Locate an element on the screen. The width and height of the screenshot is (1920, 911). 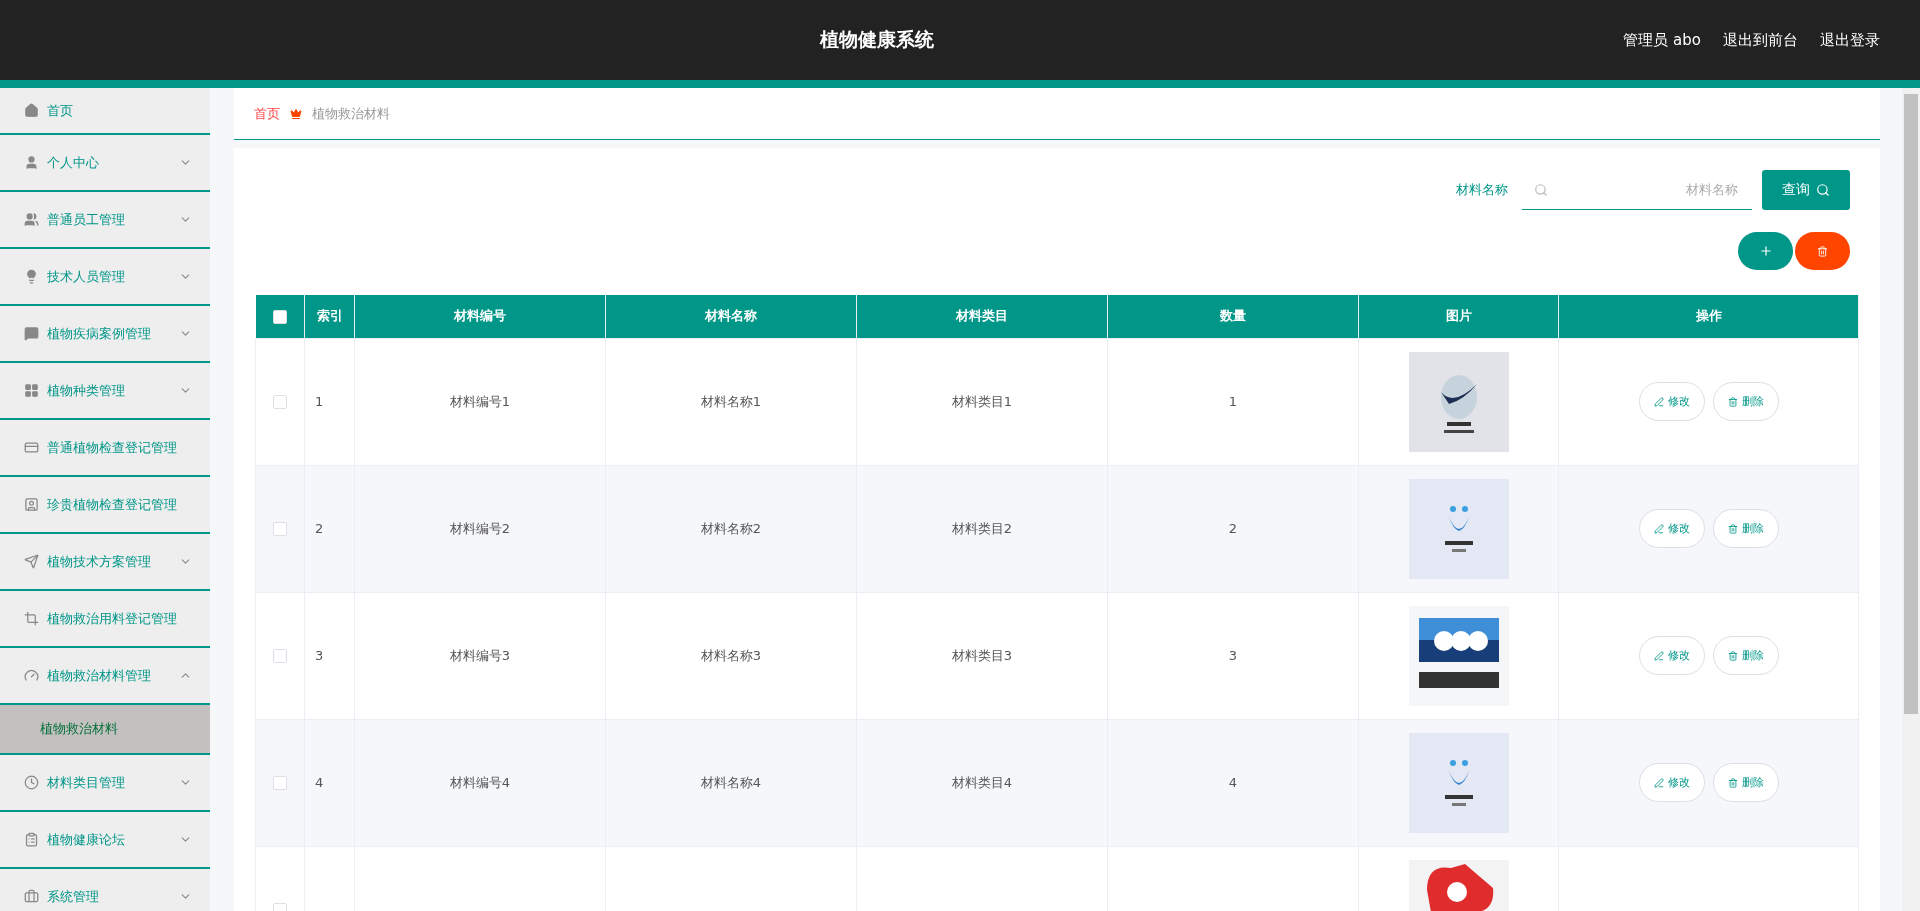
gauge-icon is located at coordinates (31, 675).